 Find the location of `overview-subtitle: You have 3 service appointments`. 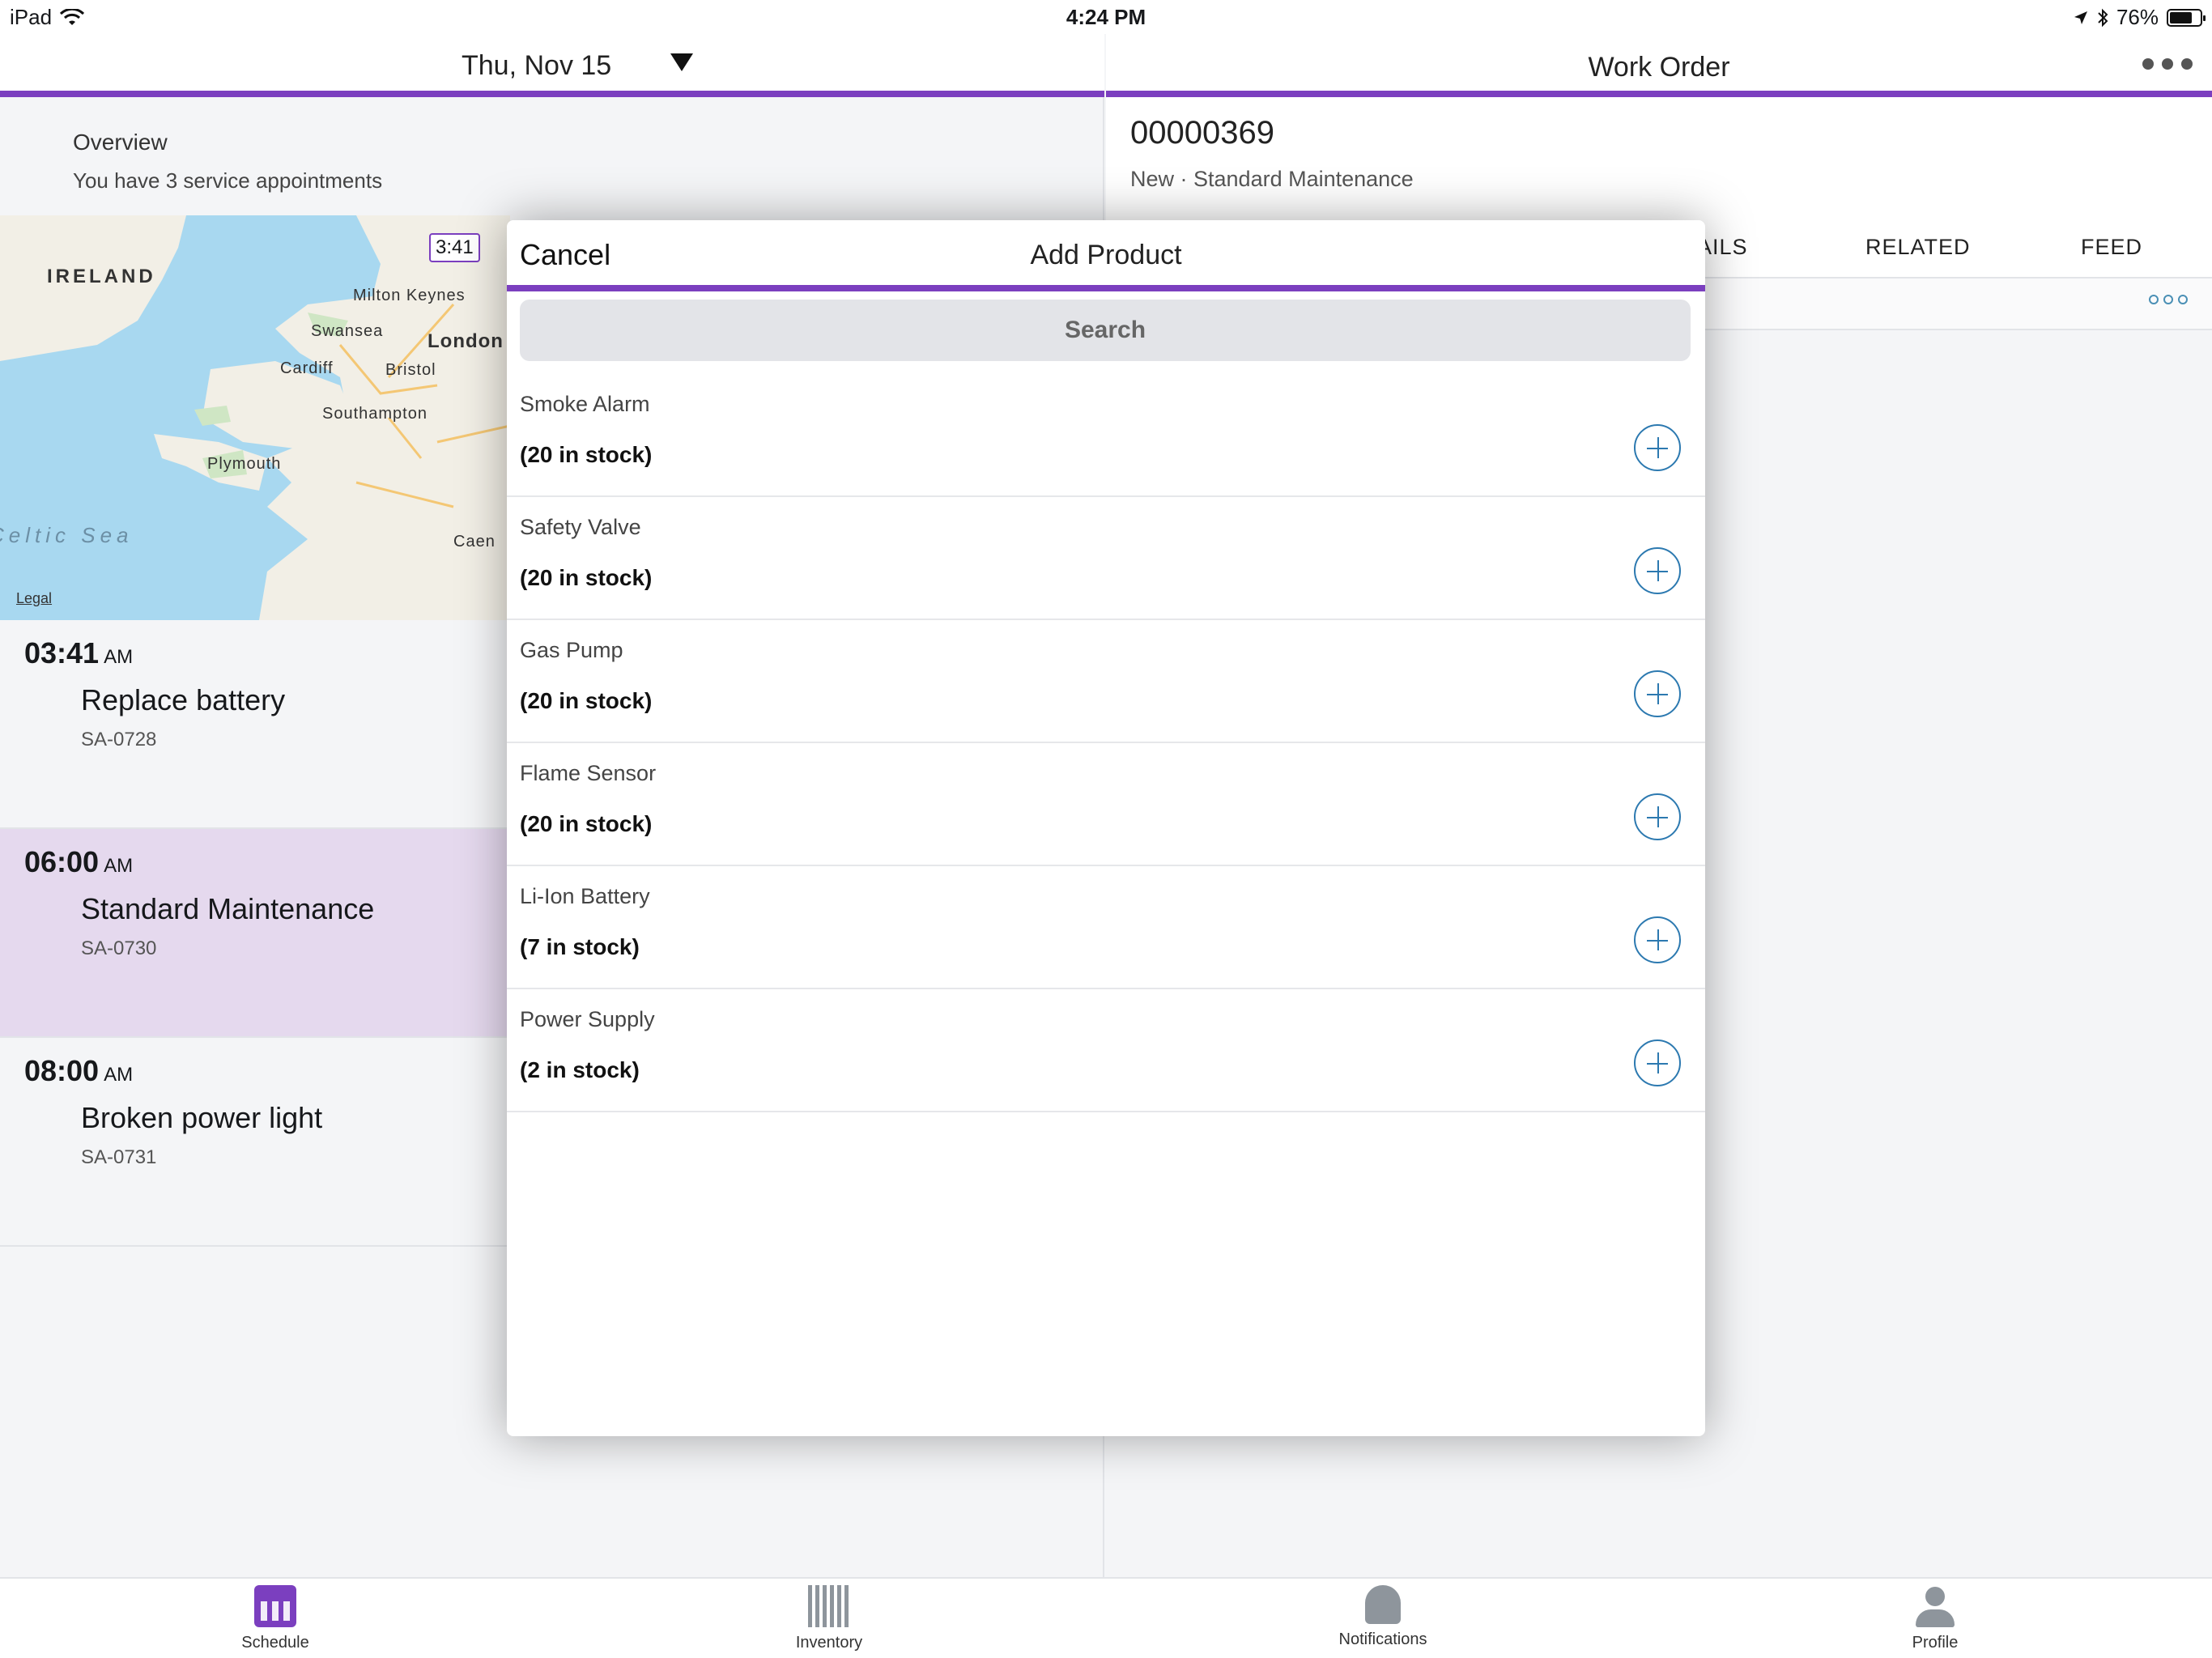

overview-subtitle: You have 3 service appointments is located at coordinates (228, 180).